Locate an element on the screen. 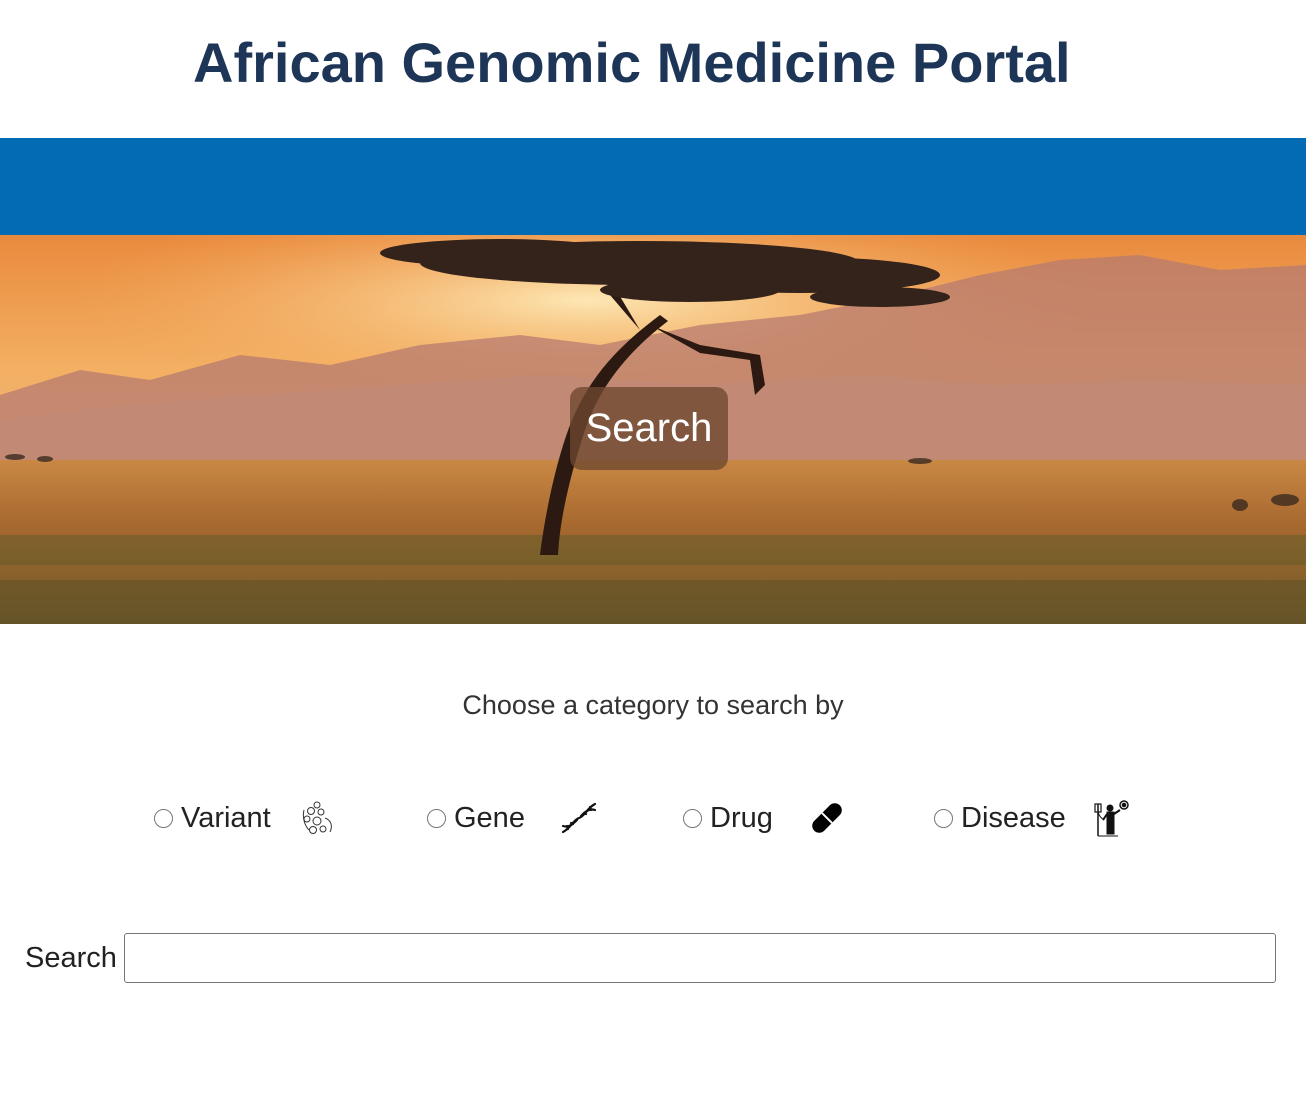 The width and height of the screenshot is (1306, 1100). disease-radio is located at coordinates (943, 818).